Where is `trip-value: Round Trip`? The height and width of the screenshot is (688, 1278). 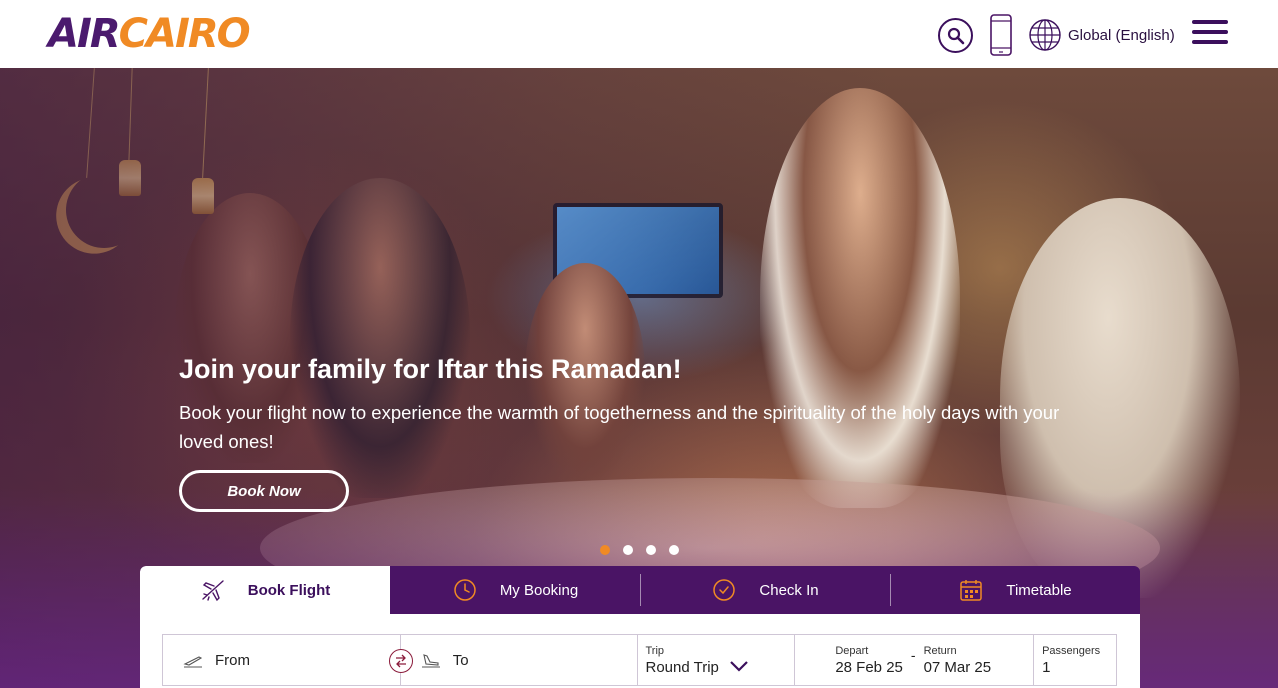
trip-value: Round Trip is located at coordinates (682, 667).